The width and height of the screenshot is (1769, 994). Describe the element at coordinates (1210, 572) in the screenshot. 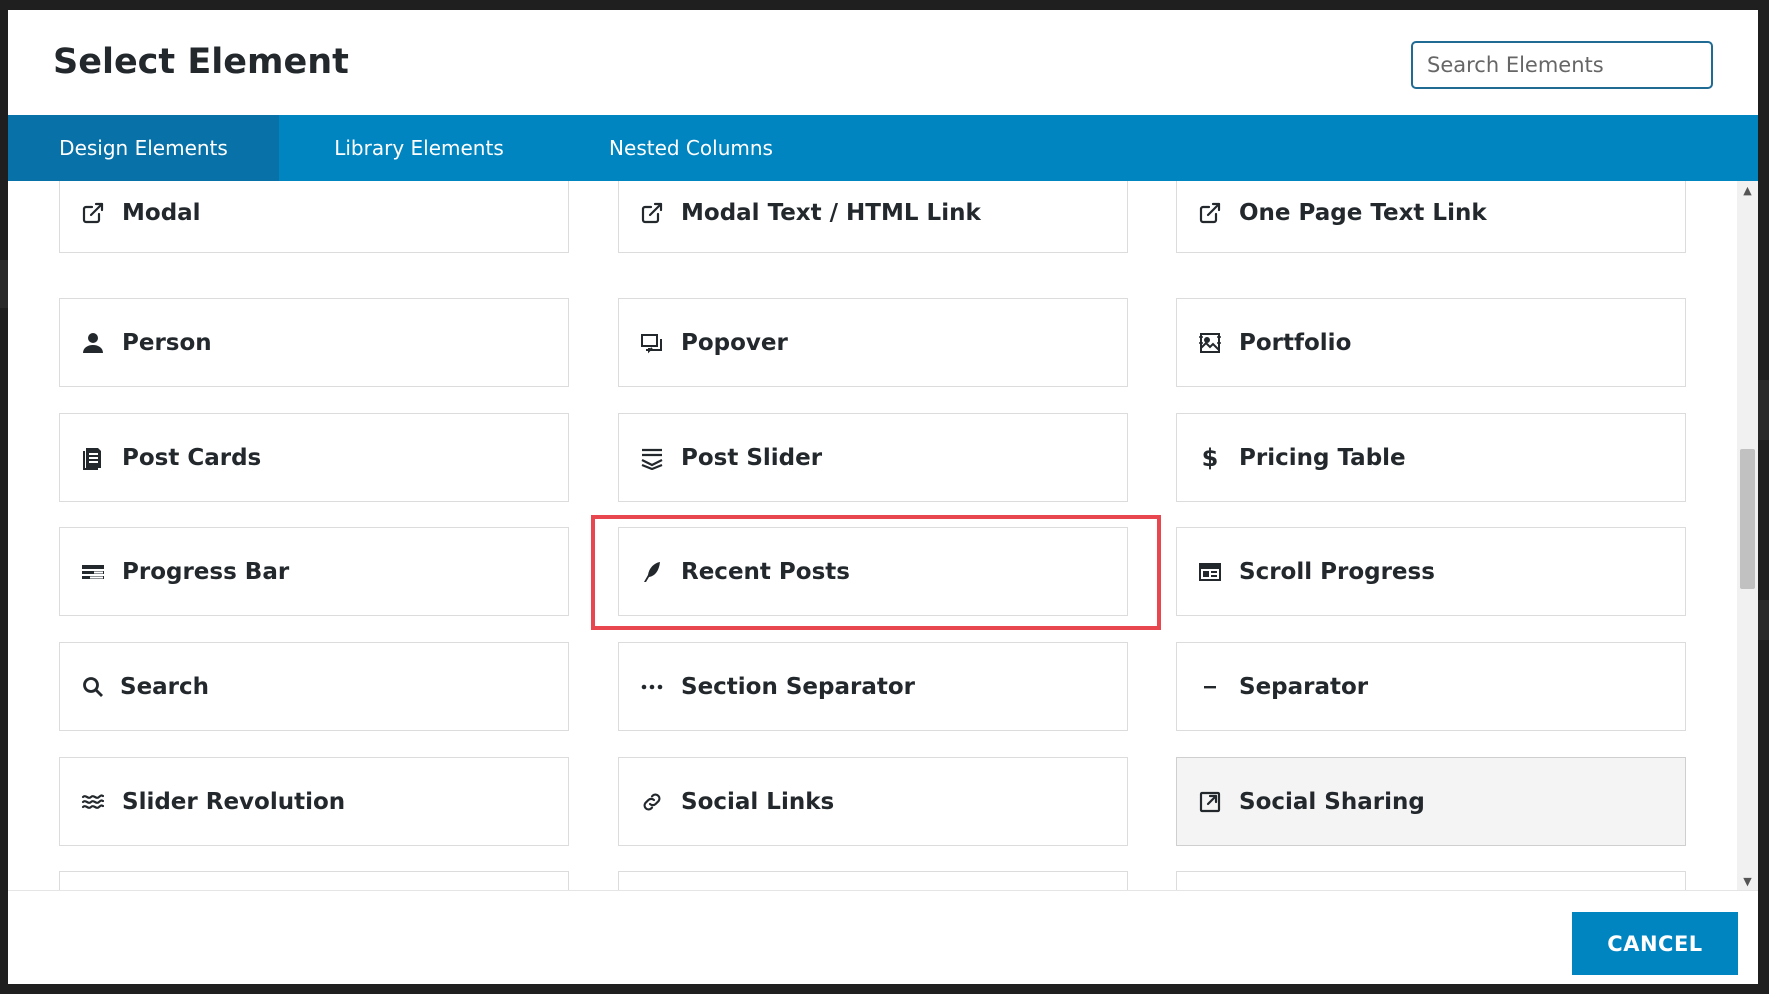

I see `scroll-progress-icon` at that location.